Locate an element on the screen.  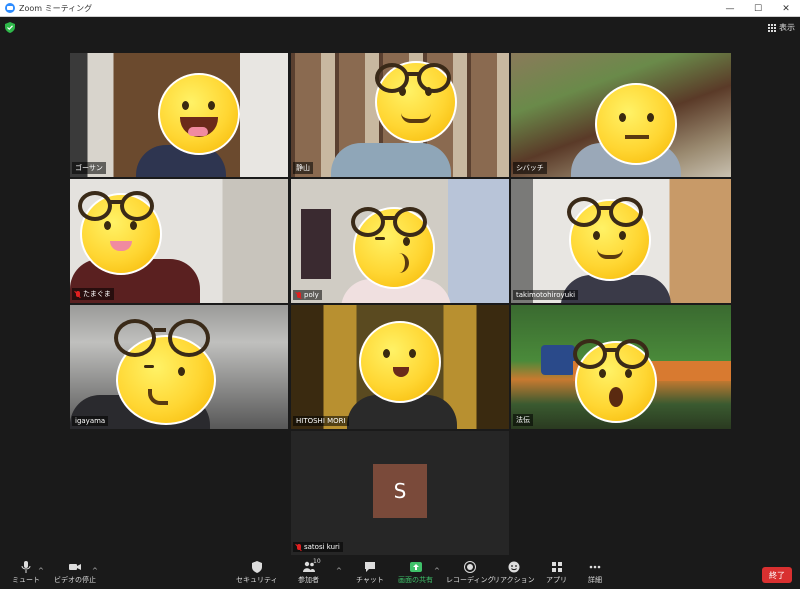
window-title: Zoom ミーティング is located at coordinates (56, 8).